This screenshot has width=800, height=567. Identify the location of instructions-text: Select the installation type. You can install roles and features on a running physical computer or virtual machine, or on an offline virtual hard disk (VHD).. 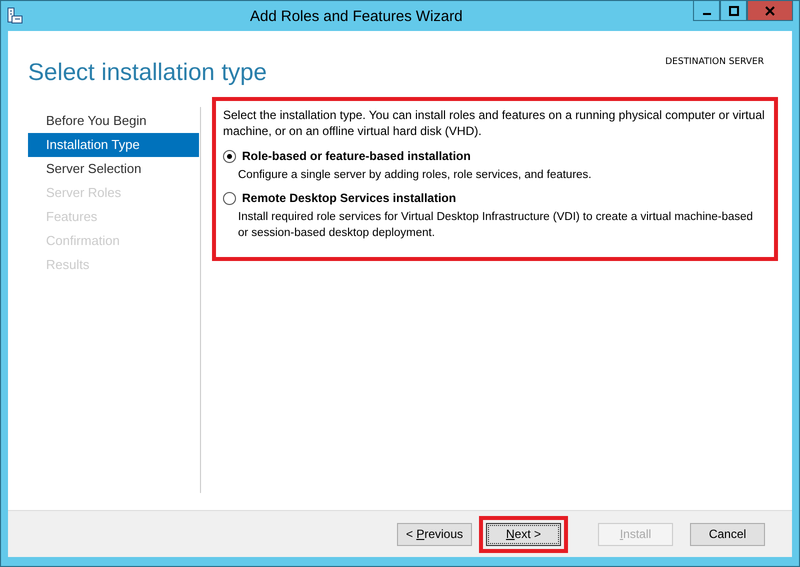
(494, 123).